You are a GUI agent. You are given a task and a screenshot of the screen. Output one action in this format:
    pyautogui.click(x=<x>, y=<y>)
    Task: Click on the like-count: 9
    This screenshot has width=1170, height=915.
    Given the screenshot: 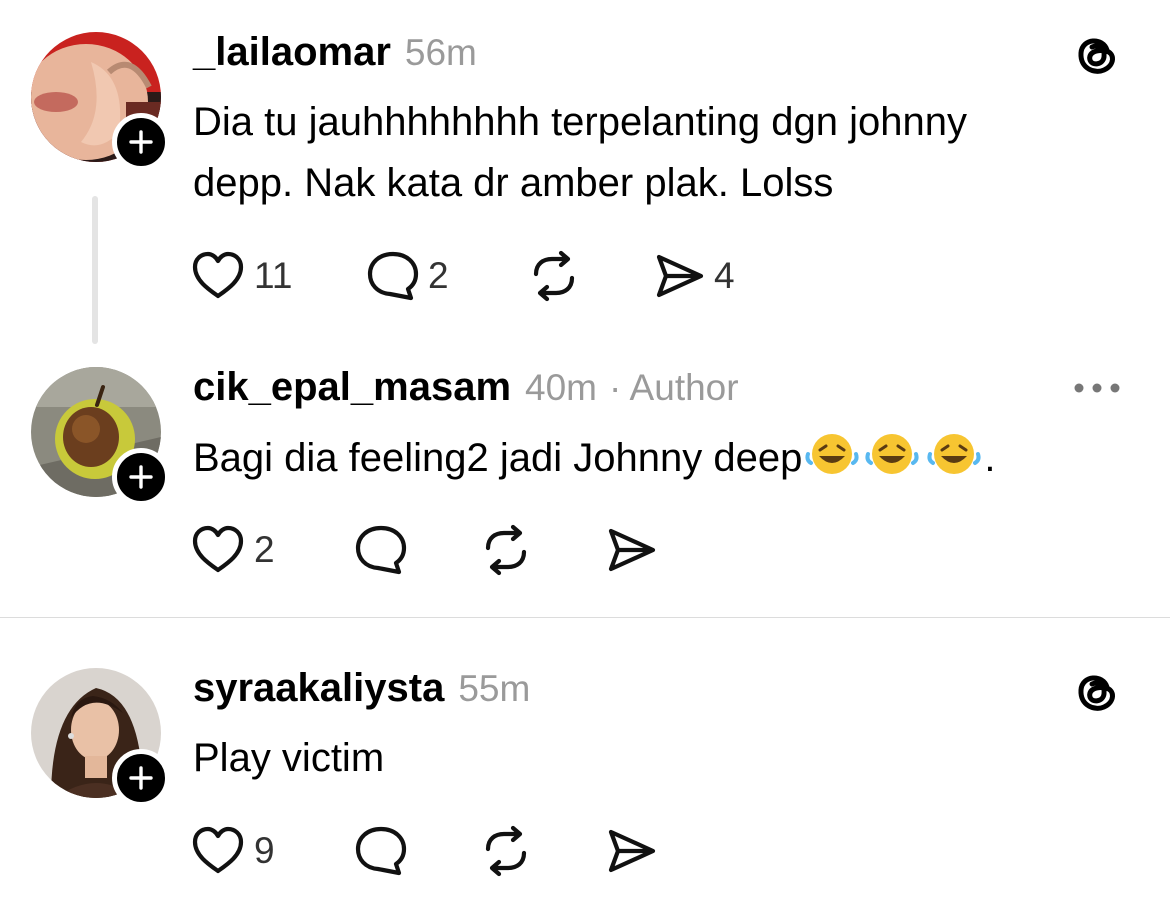 What is the action you would take?
    pyautogui.click(x=264, y=850)
    